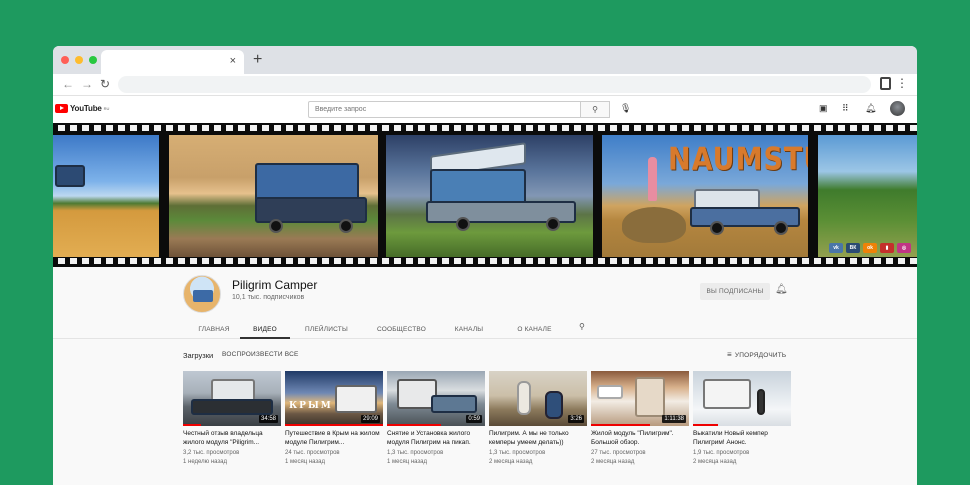  Describe the element at coordinates (729, 354) in the screenshot. I see `sort-icon: ≡` at that location.